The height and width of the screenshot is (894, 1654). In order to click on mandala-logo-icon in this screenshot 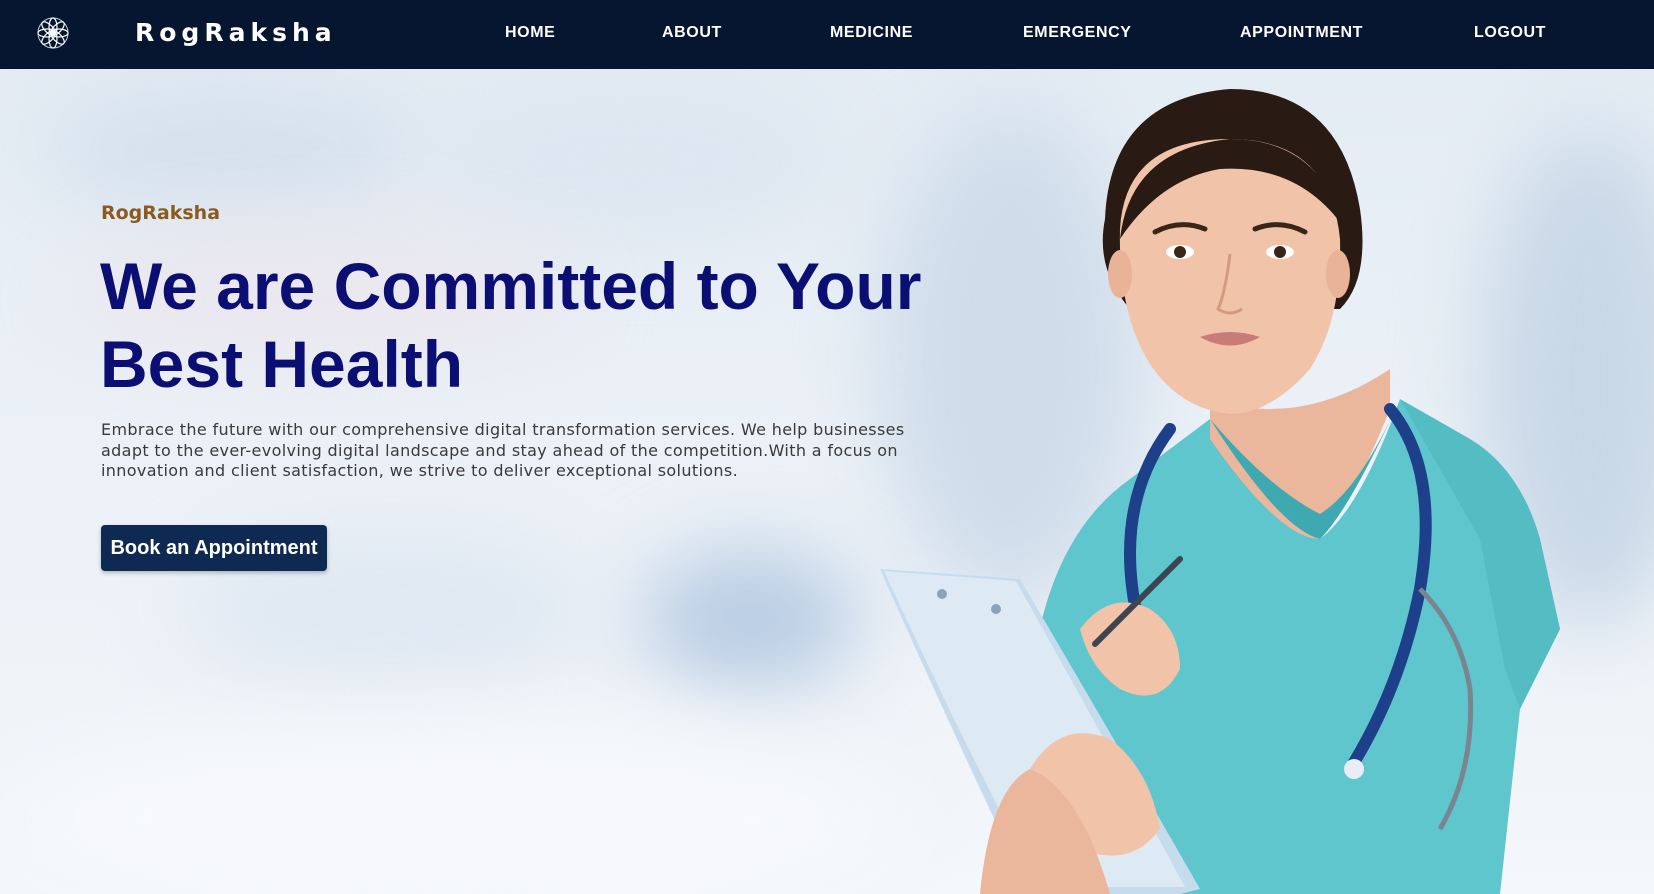, I will do `click(53, 33)`.